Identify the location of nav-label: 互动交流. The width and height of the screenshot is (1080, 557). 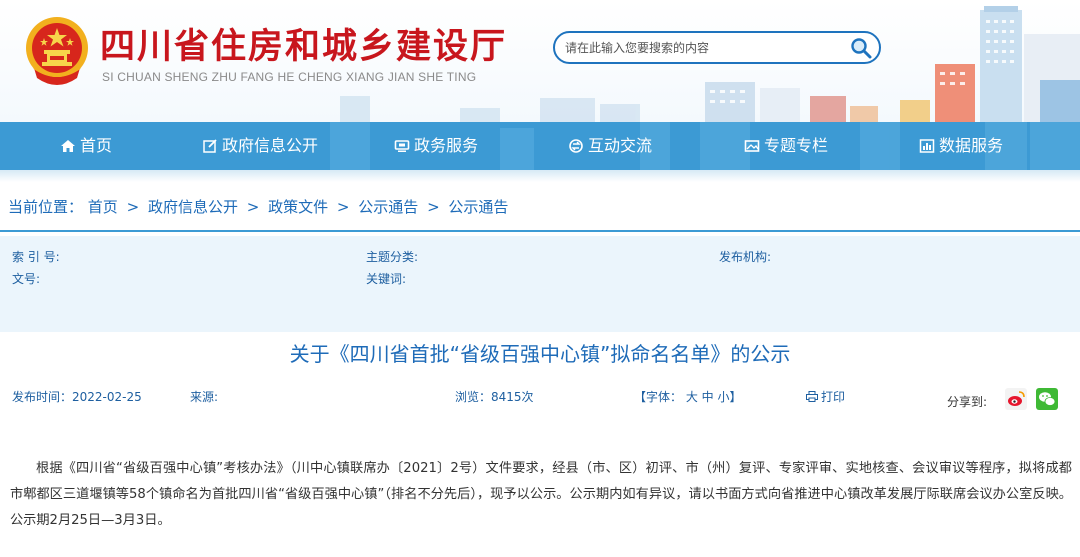
(620, 145).